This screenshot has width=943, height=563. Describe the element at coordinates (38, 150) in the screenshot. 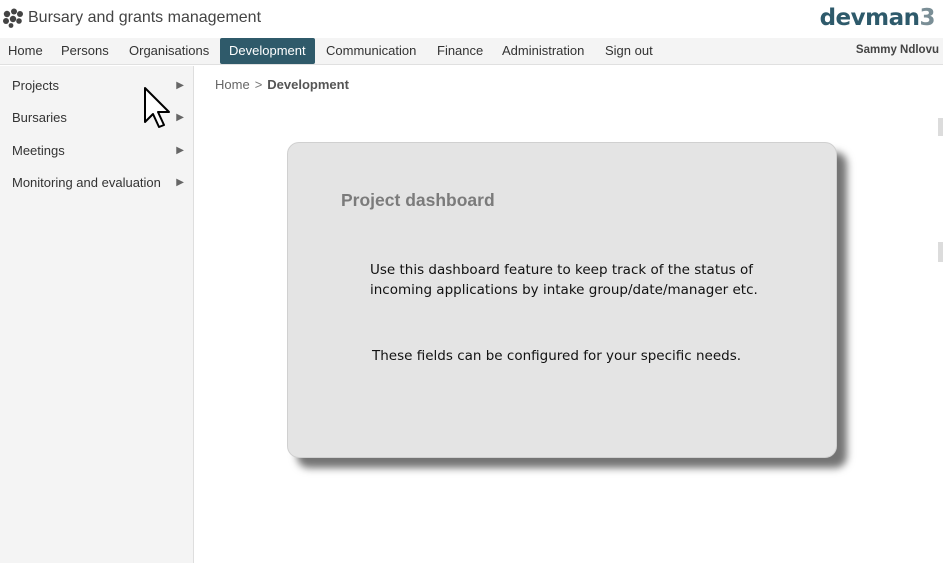

I see `sidebar-item-label: Meetings` at that location.